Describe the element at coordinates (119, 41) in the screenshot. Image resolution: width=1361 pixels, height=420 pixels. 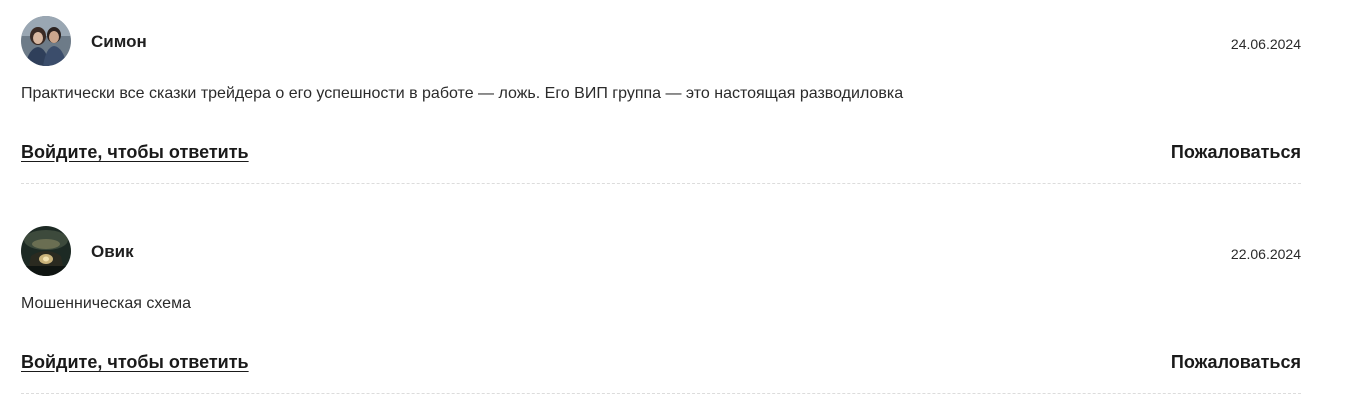
I see `comment-author: Симон` at that location.